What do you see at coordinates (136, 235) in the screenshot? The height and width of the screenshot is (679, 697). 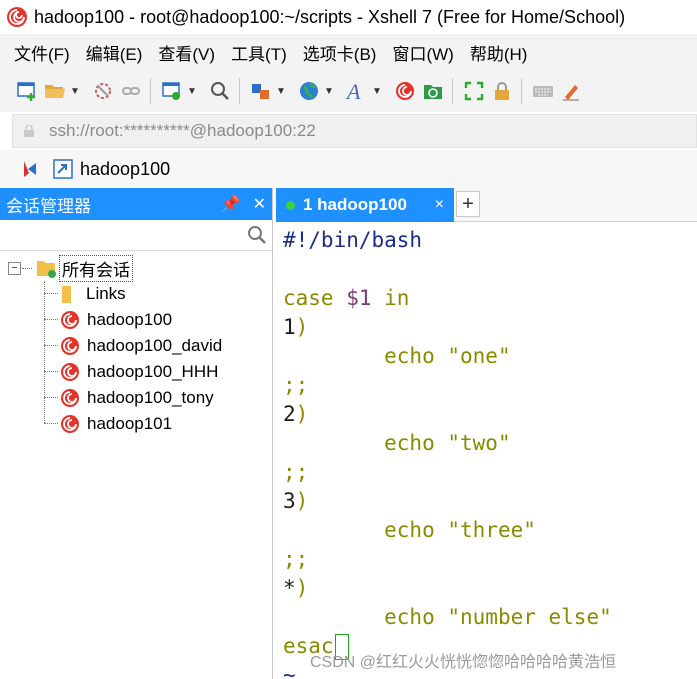 I see `session-search-input` at bounding box center [136, 235].